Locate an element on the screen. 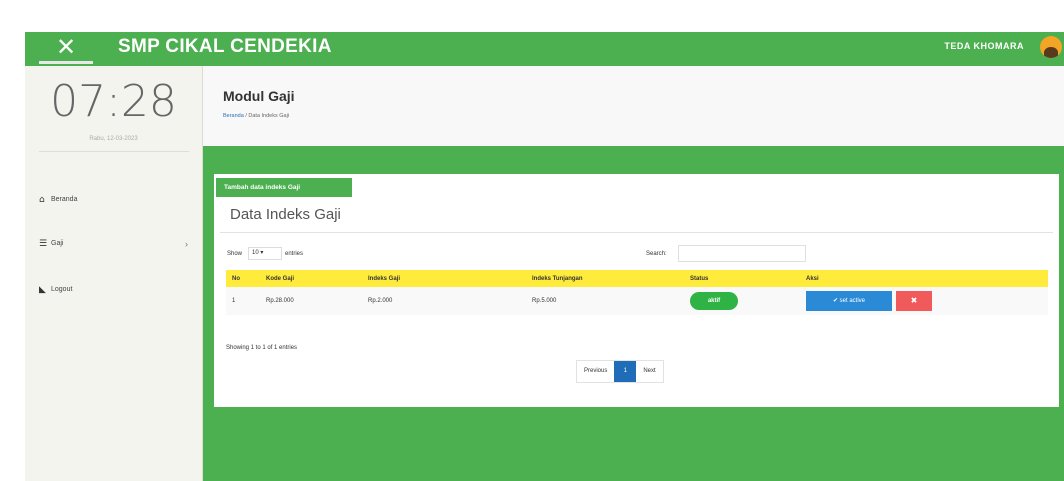  clock-date: Rabu, 12-03-2023 is located at coordinates (113, 139).